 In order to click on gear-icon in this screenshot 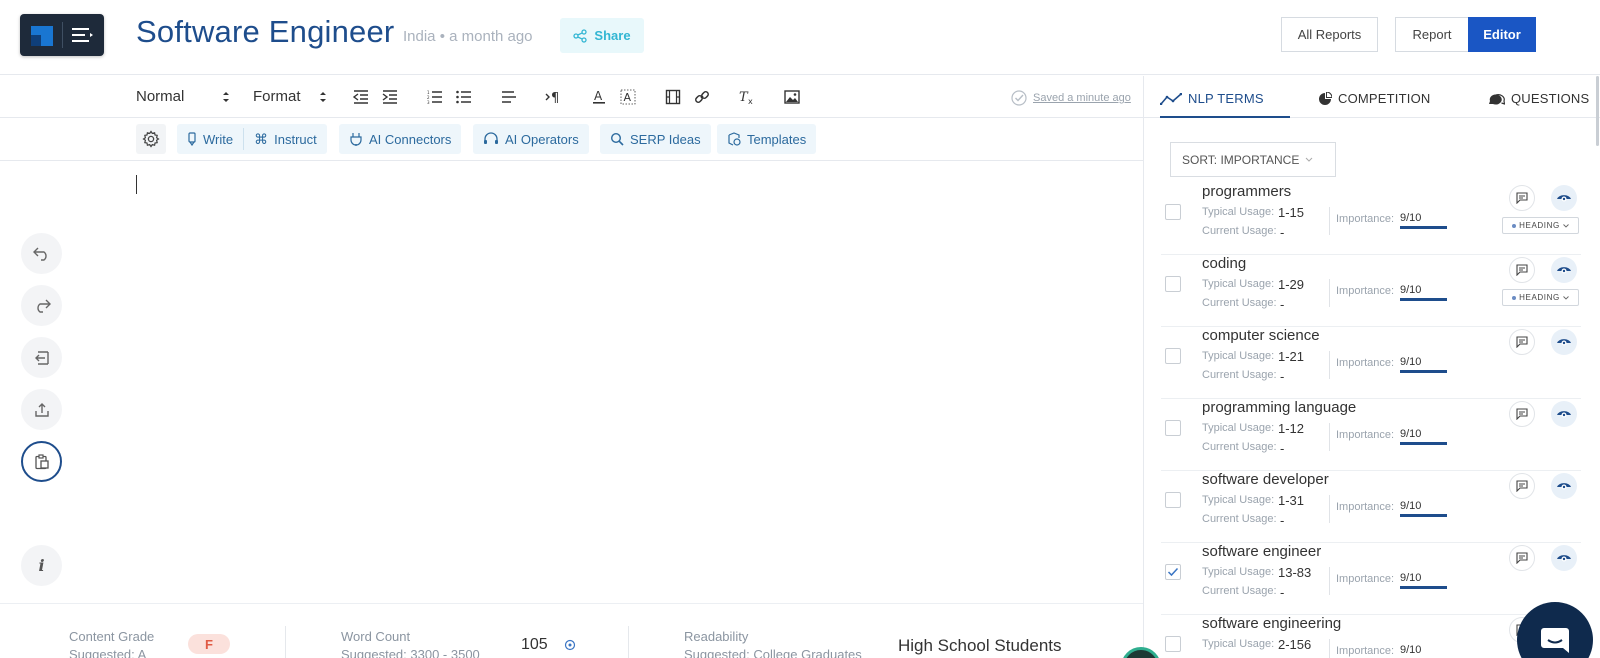, I will do `click(151, 139)`.